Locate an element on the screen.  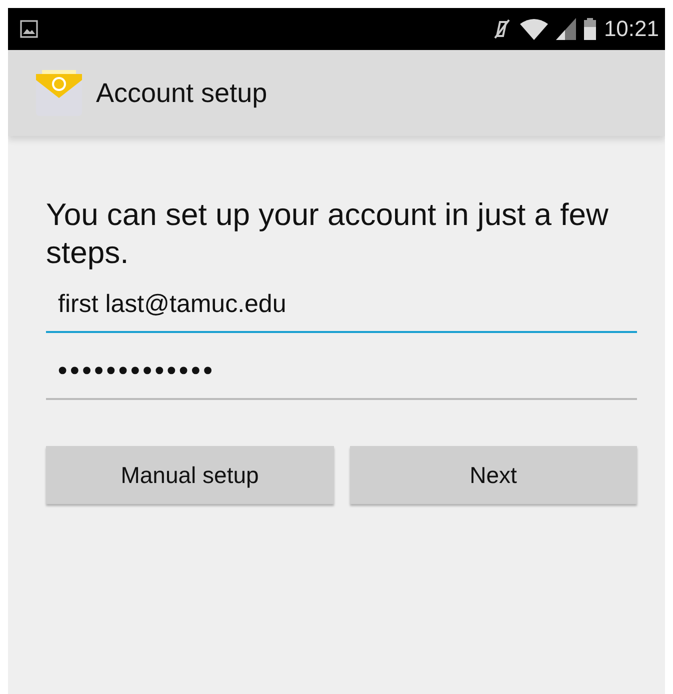
clock-time: 10:21 is located at coordinates (631, 29).